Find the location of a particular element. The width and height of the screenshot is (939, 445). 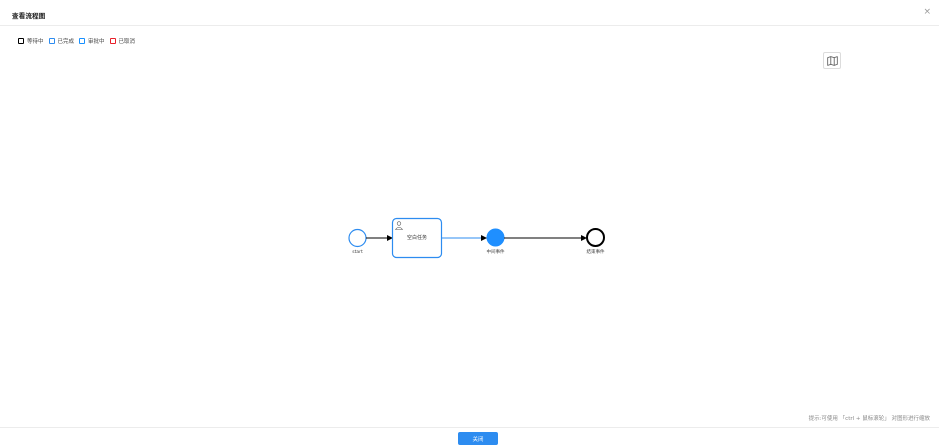

zoom-tip: 提示:可使用 「ctrl + 鼠标滚轮」 对图形进行缩放 is located at coordinates (869, 419).